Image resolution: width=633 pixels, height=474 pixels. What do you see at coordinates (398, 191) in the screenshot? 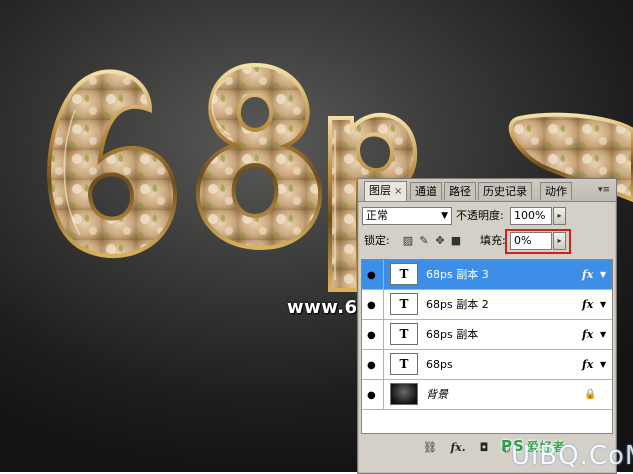
I see `close-icon: ×` at bounding box center [398, 191].